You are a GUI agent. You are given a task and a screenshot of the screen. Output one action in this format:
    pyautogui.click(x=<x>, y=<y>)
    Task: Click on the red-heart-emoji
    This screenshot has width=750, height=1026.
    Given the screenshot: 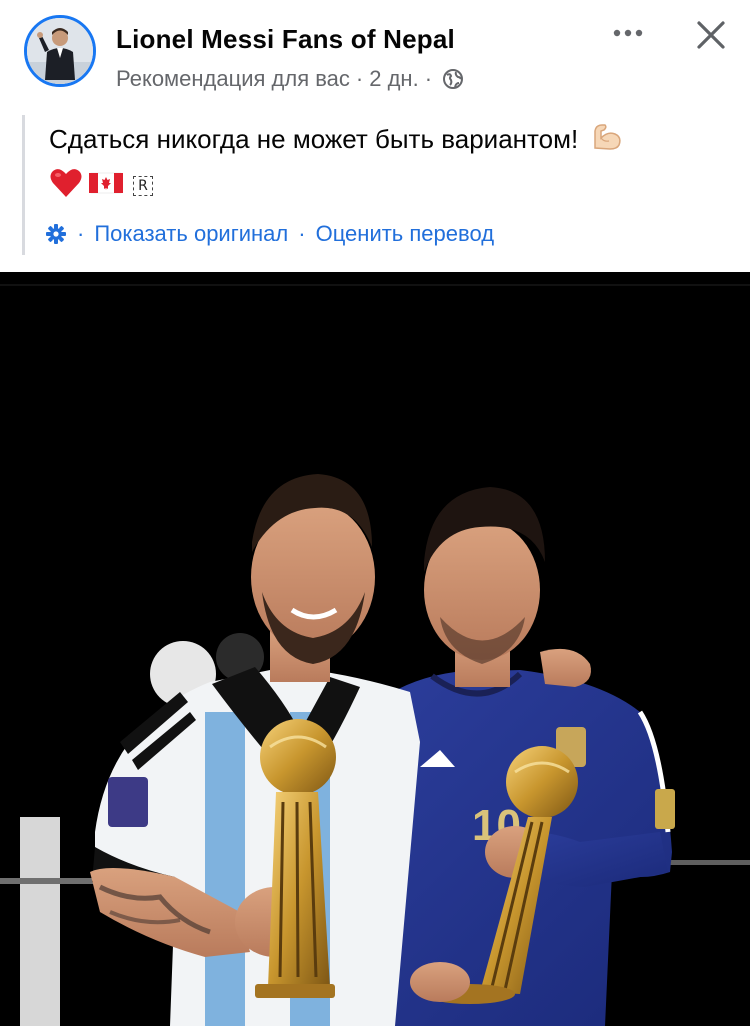 What is the action you would take?
    pyautogui.click(x=66, y=185)
    